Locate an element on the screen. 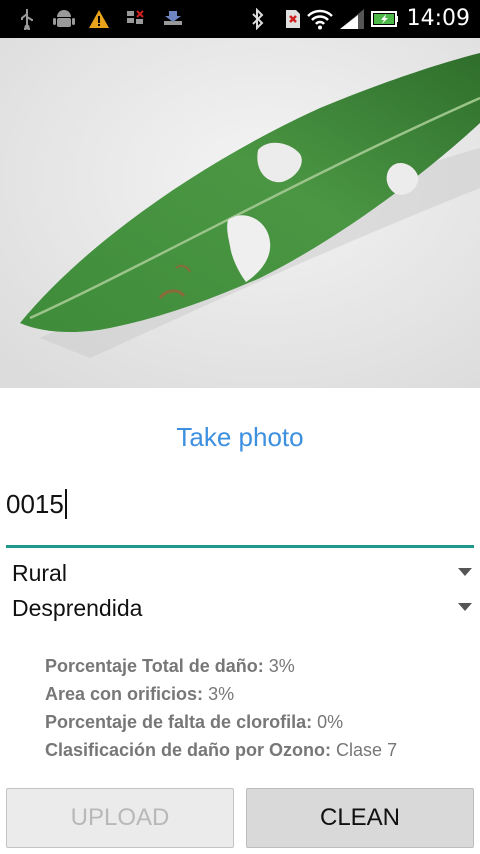 The image size is (480, 854). result-label: Clasificación de daño por Ozono: is located at coordinates (188, 750).